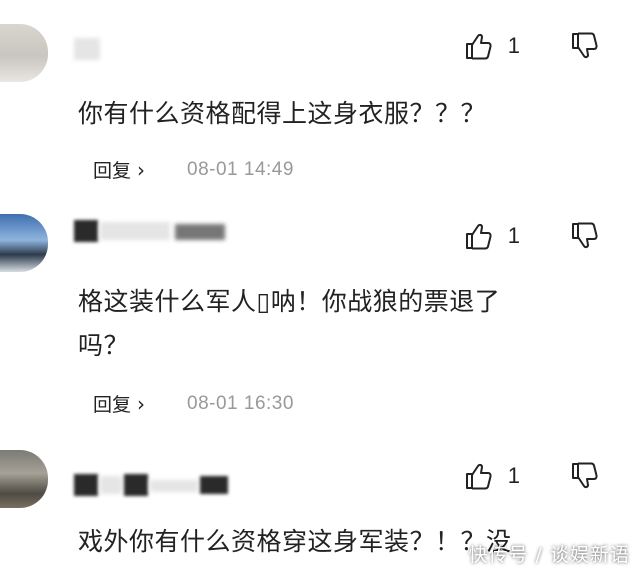 The height and width of the screenshot is (573, 640). Describe the element at coordinates (549, 555) in the screenshot. I see `source-watermark: 快传号 / 谈娱新语` at that location.